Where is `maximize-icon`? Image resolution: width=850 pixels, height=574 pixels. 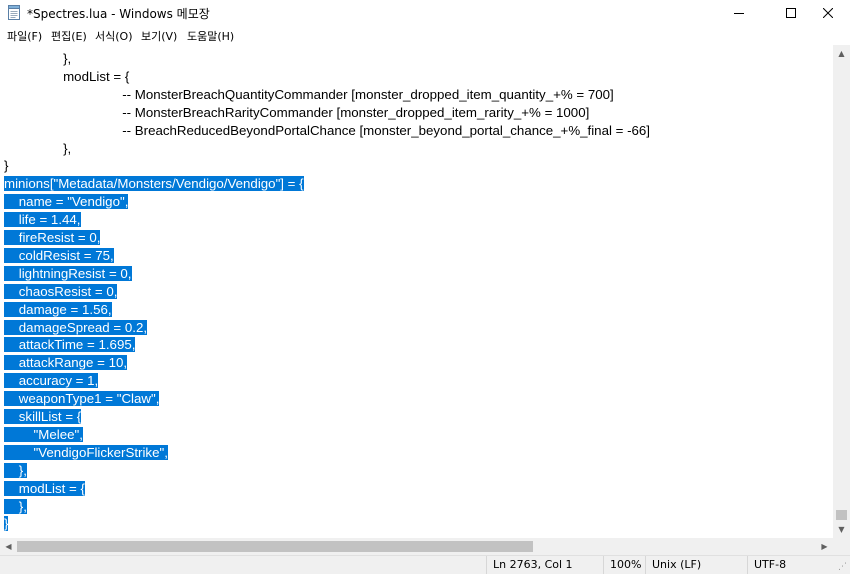
maximize-icon is located at coordinates (791, 13).